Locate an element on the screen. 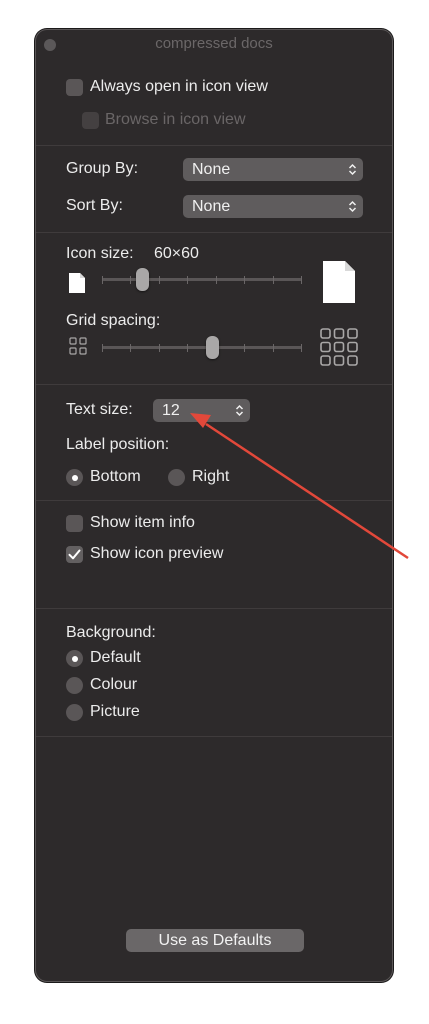  always-open-checkbox is located at coordinates (74, 87).